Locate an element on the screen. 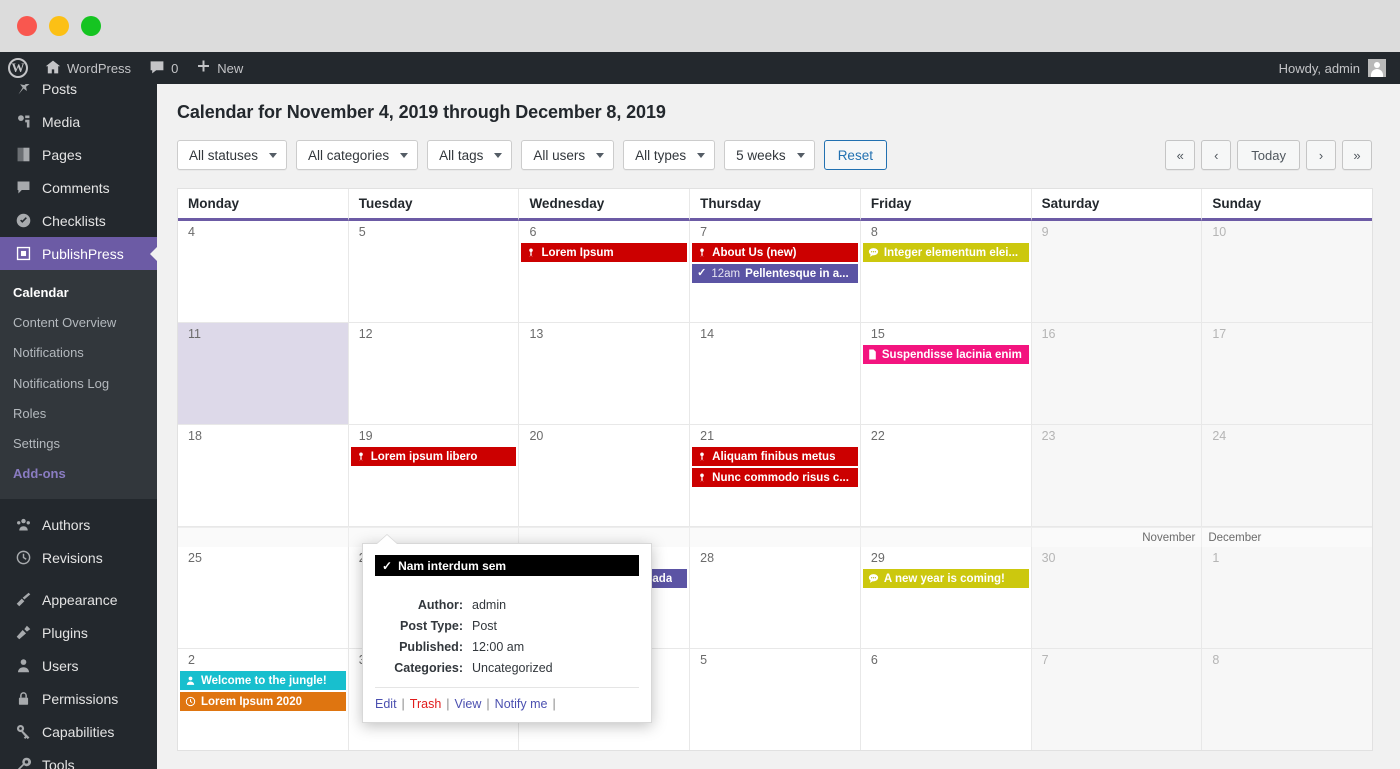  submenu-item-calendar: Calendar is located at coordinates (78, 293).